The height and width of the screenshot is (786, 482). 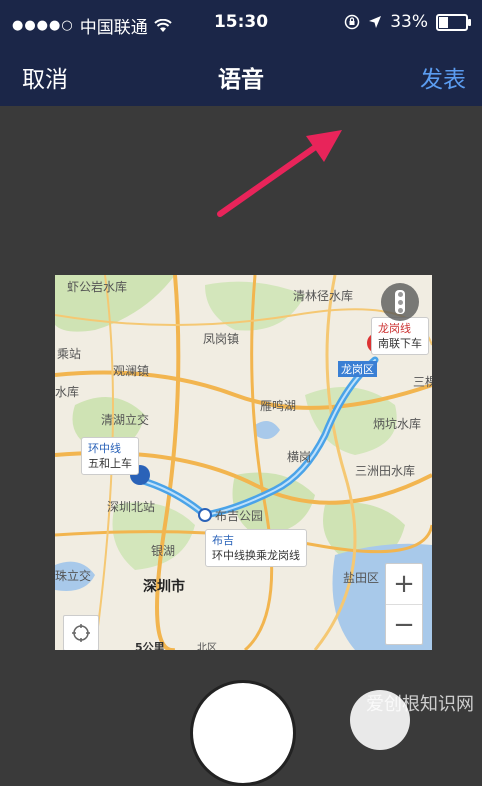 I want to click on compass-icon, so click(x=81, y=633).